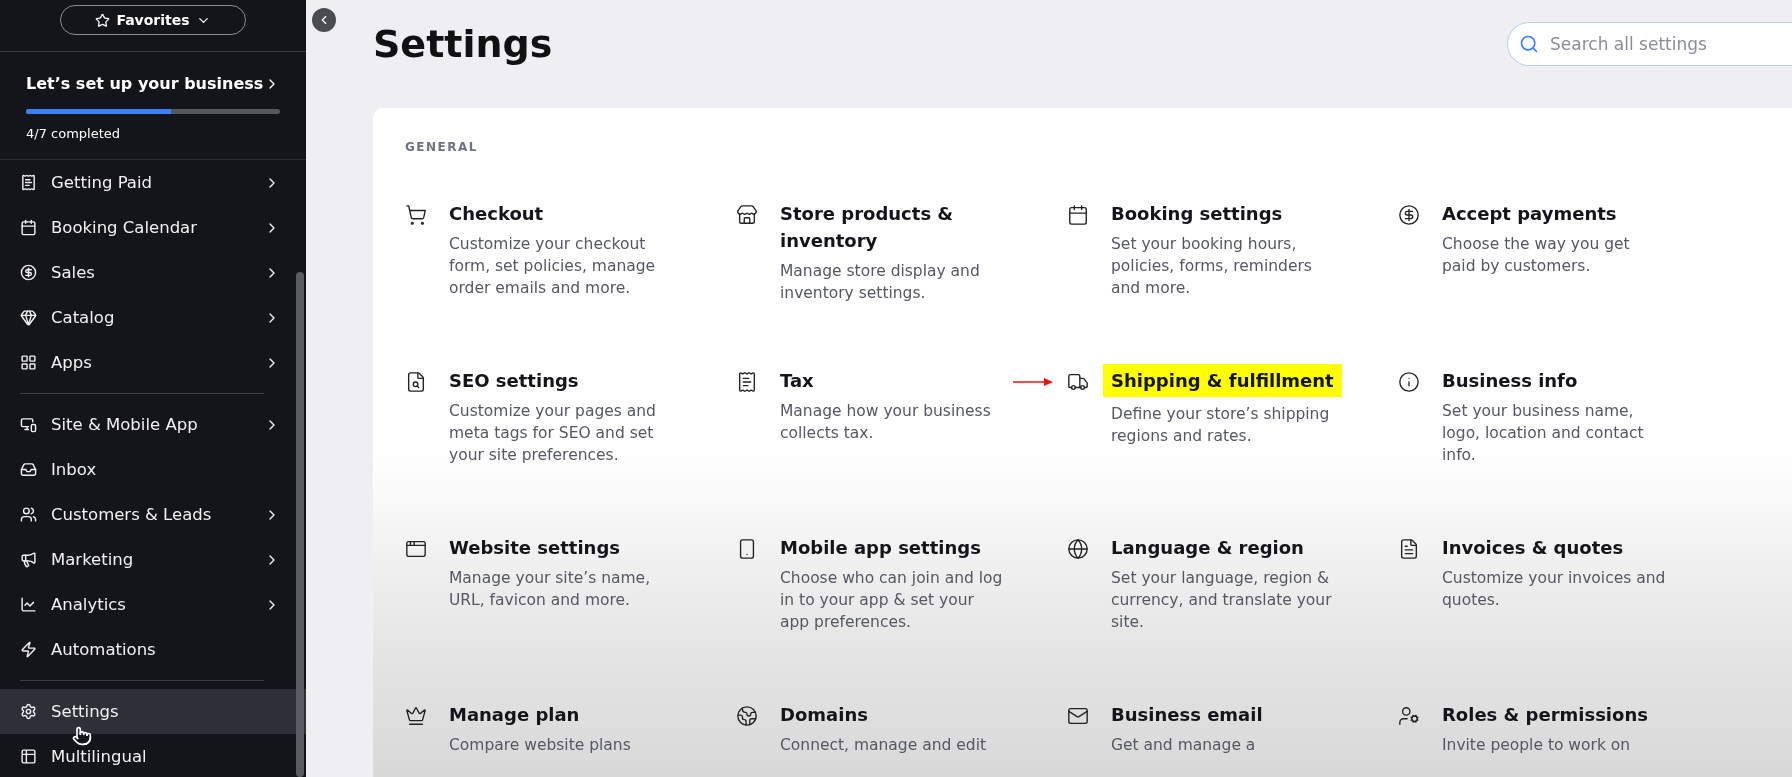 This screenshot has width=1792, height=777. I want to click on nav-item: Site & Mobile App, so click(153, 424).